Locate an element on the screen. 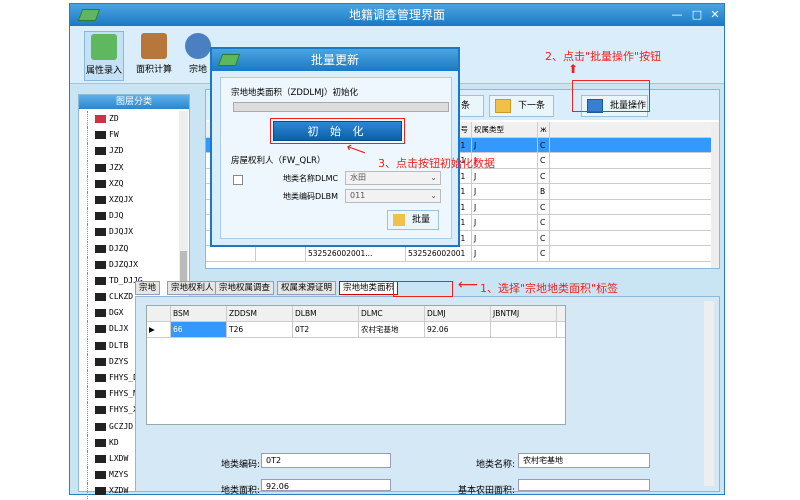 The height and width of the screenshot is (500, 800). table-cell: 农村宅基地 is located at coordinates (392, 329).